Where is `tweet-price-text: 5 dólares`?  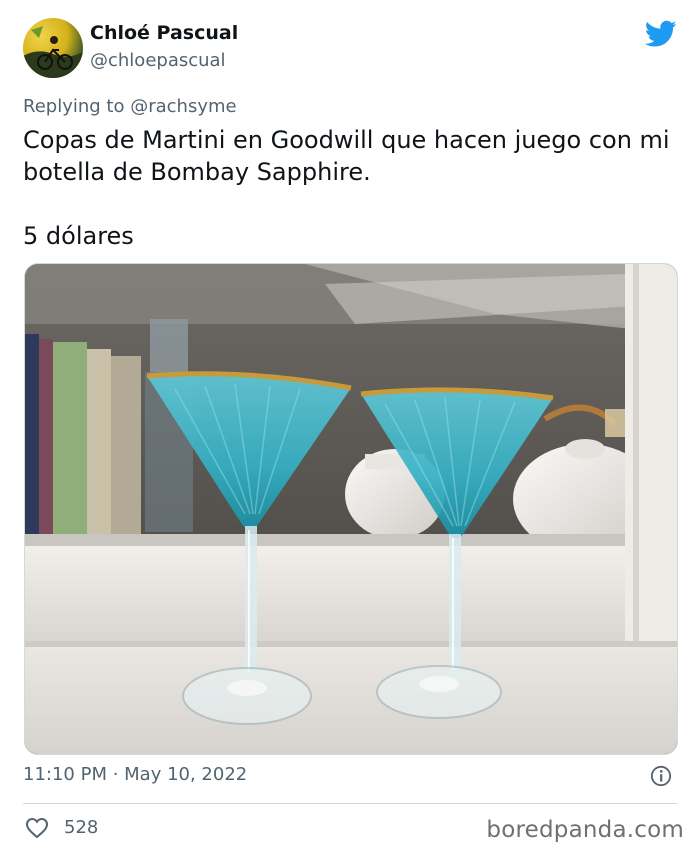 tweet-price-text: 5 dólares is located at coordinates (78, 236).